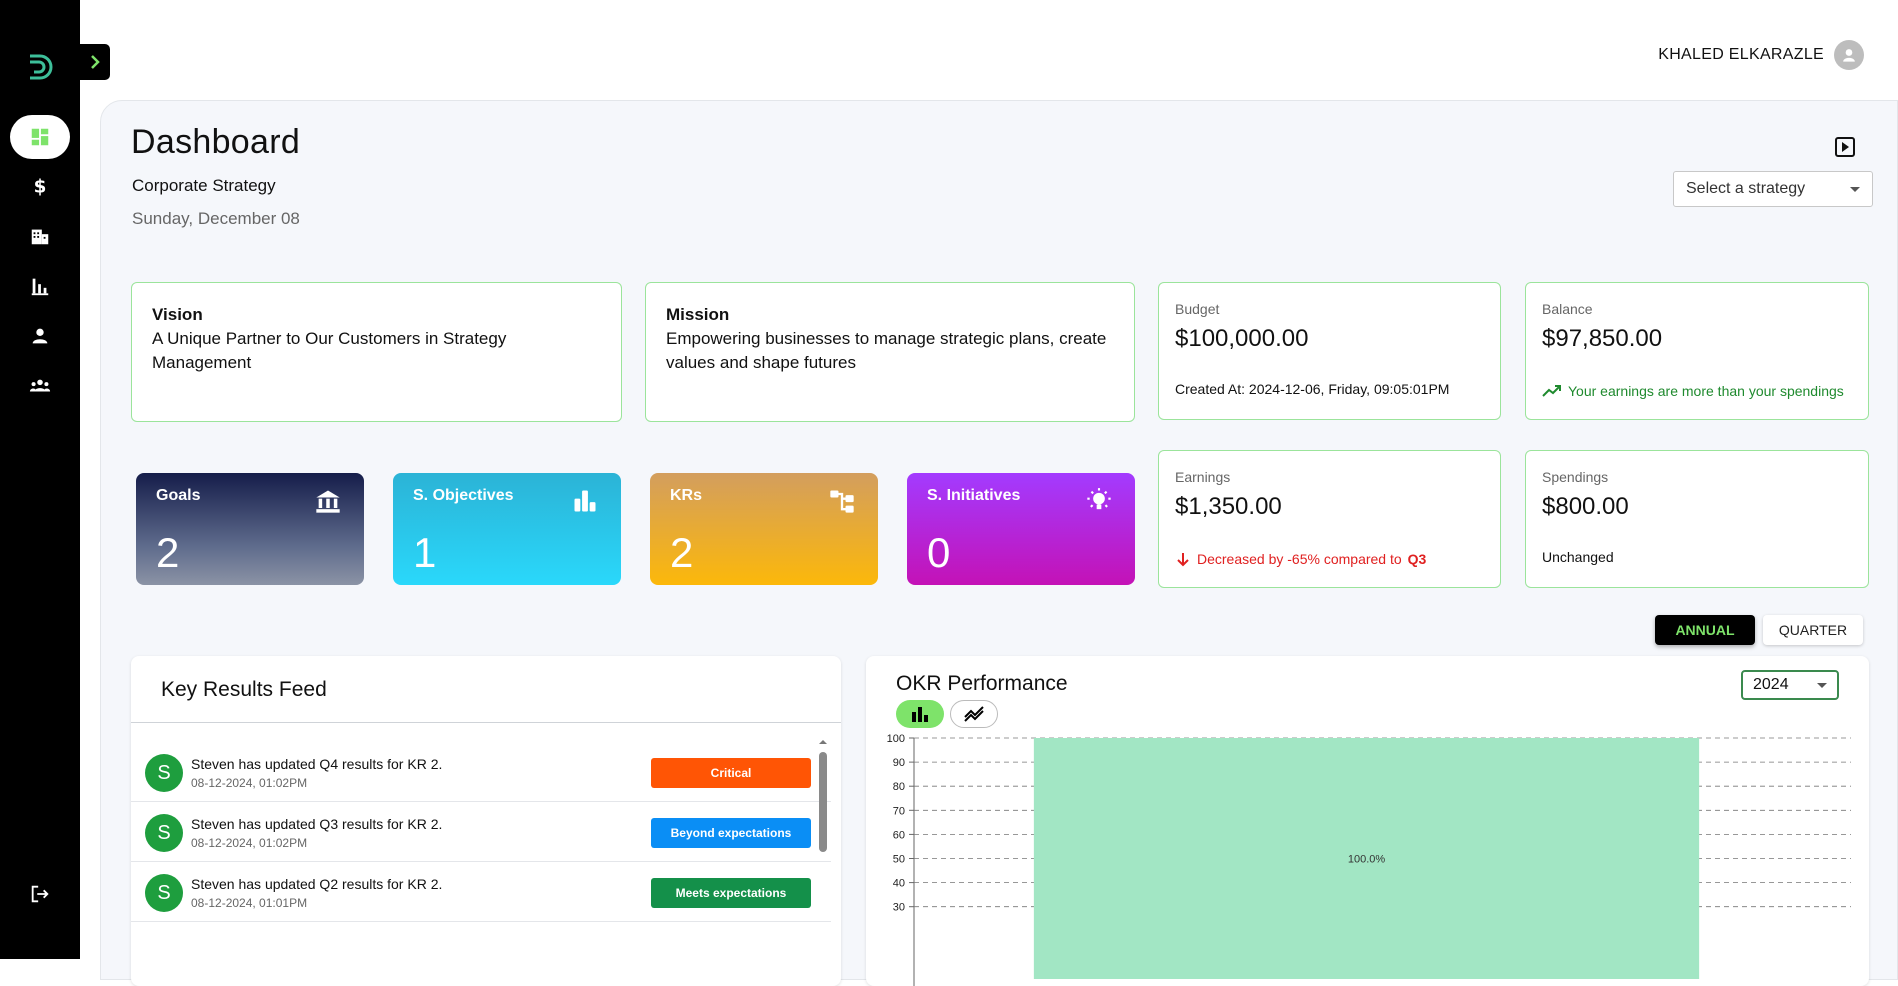  I want to click on kpi-objectives-value: 1, so click(425, 552).